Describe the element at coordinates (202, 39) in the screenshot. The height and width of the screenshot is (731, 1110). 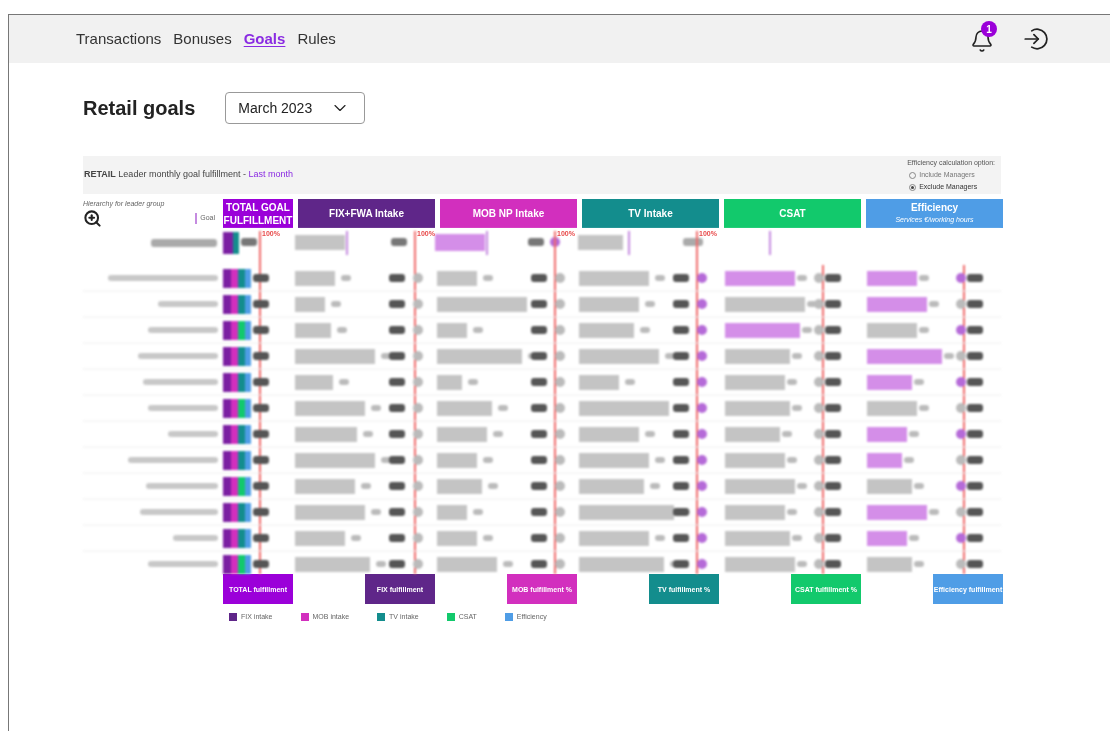
I see `nav-tab: Bonuses` at that location.